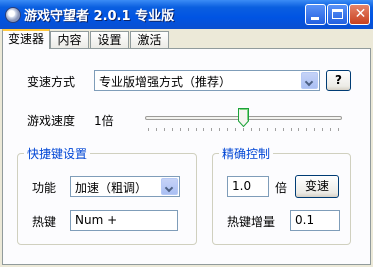 The image size is (373, 267). Describe the element at coordinates (96, 220) in the screenshot. I see `hotkey-value: Num +` at that location.